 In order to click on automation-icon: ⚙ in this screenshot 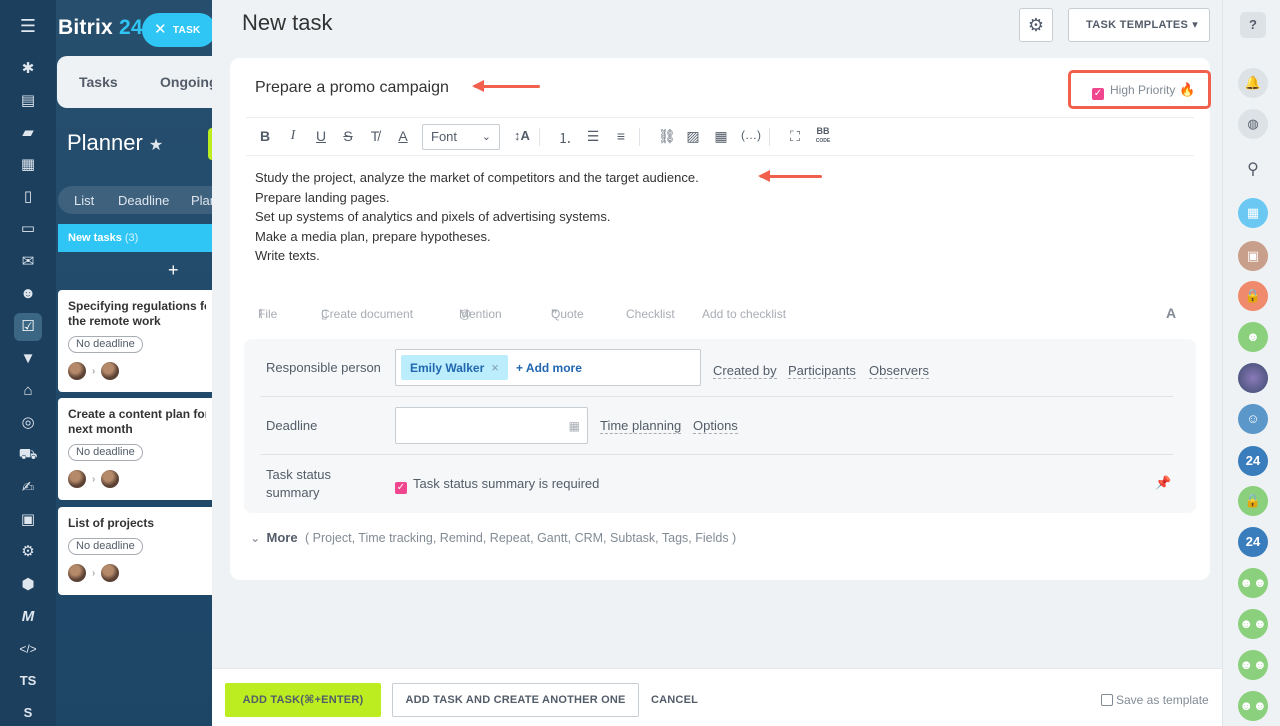, I will do `click(28, 552)`.